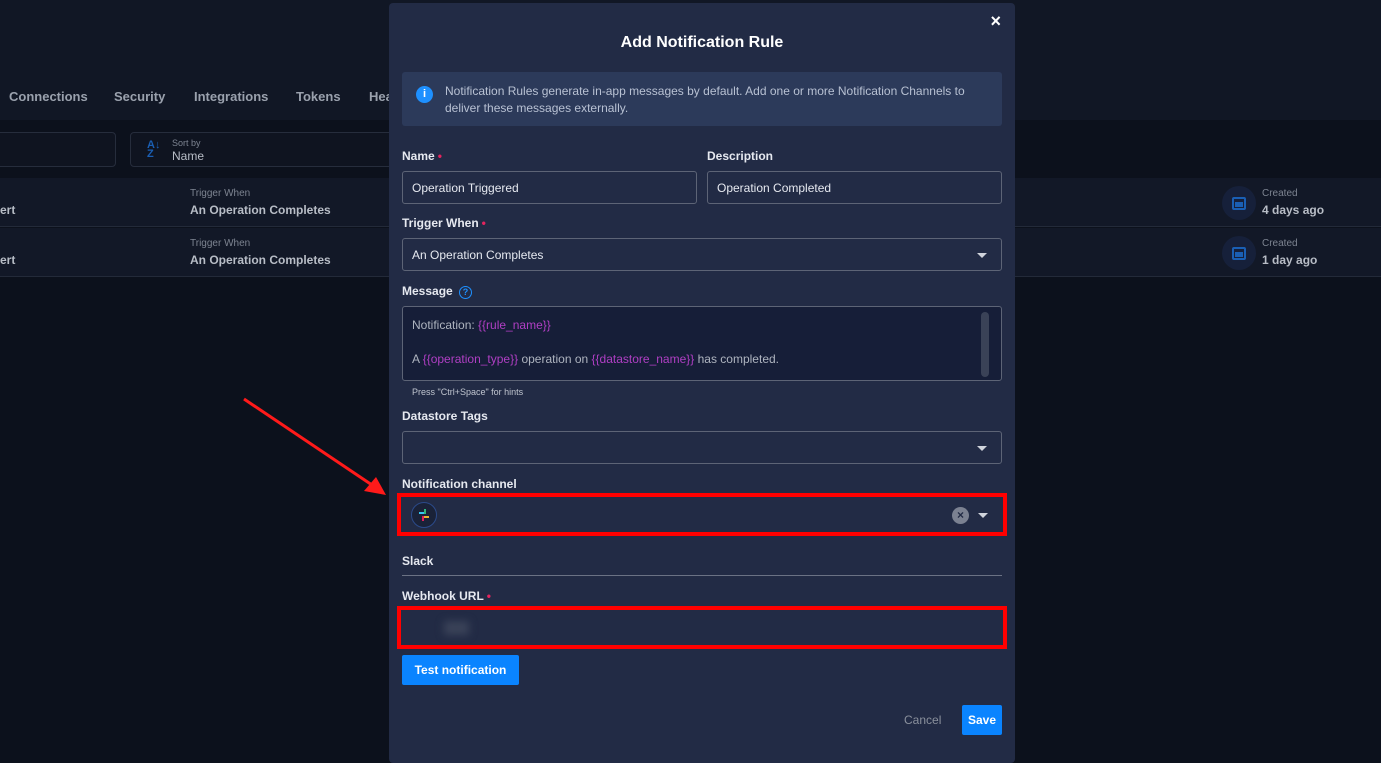 The height and width of the screenshot is (763, 1381). I want to click on sort-select: A↓ Z Sort by Name, so click(265, 149).